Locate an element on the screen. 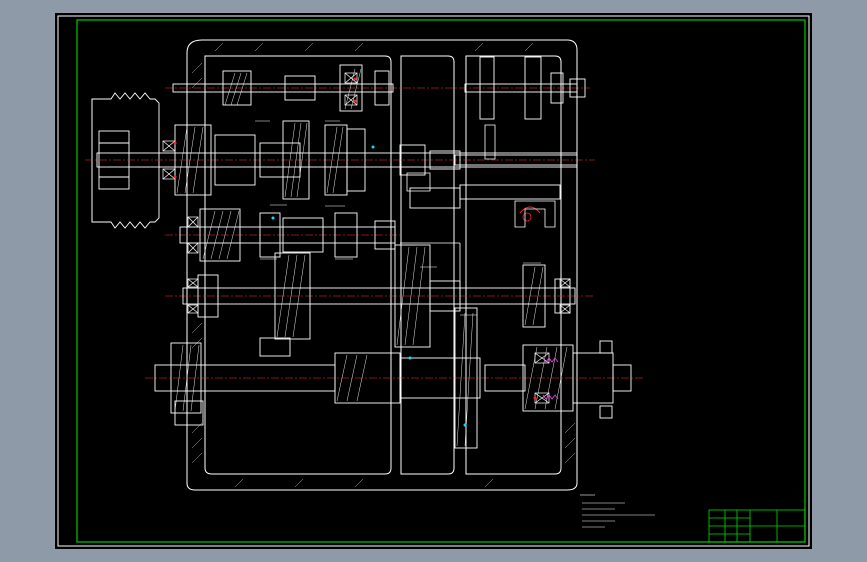 Image resolution: width=867 pixels, height=562 pixels. v-belt-pulley is located at coordinates (125, 160).